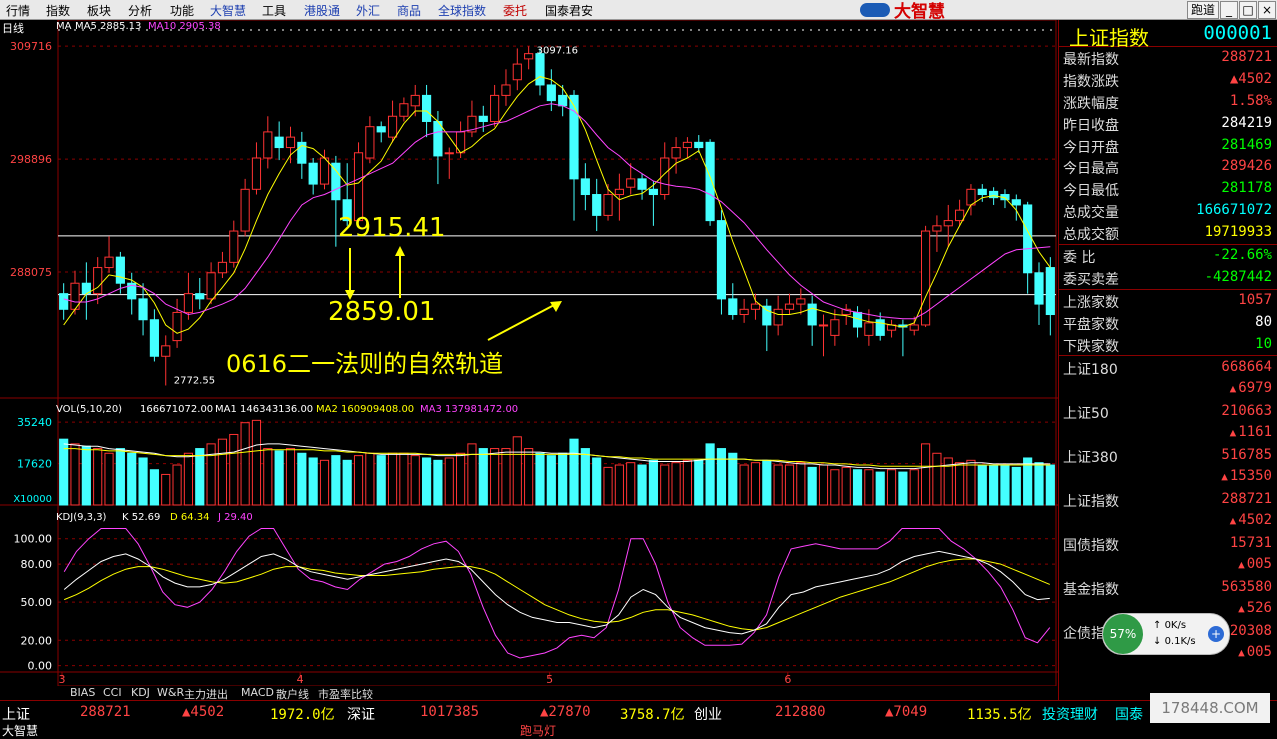 Image resolution: width=1277 pixels, height=739 pixels. I want to click on minimize-icon: _, so click(1229, 10).